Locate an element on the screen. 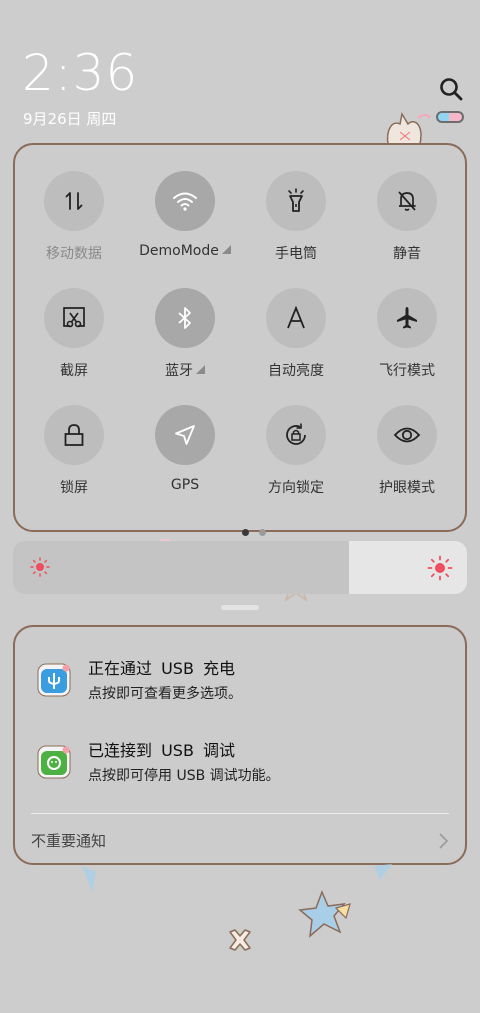 The height and width of the screenshot is (1013, 480). tile-lock-screen: 锁屏 is located at coordinates (74, 460).